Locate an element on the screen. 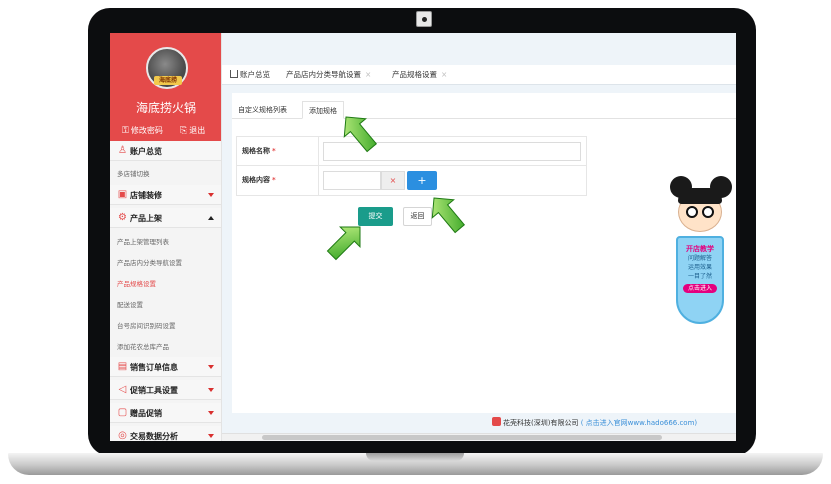  laptop-notch is located at coordinates (415, 457).